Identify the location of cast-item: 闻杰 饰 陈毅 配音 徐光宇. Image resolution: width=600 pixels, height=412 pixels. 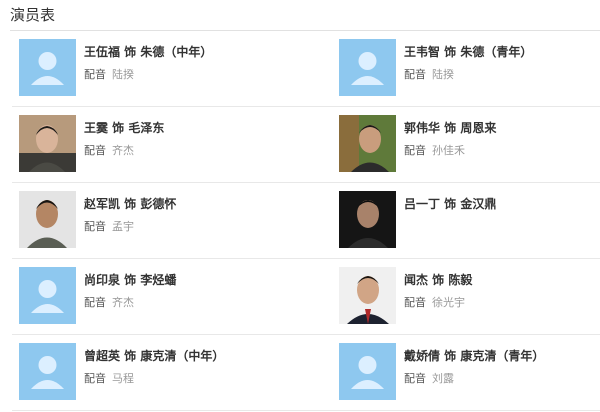
(469, 296).